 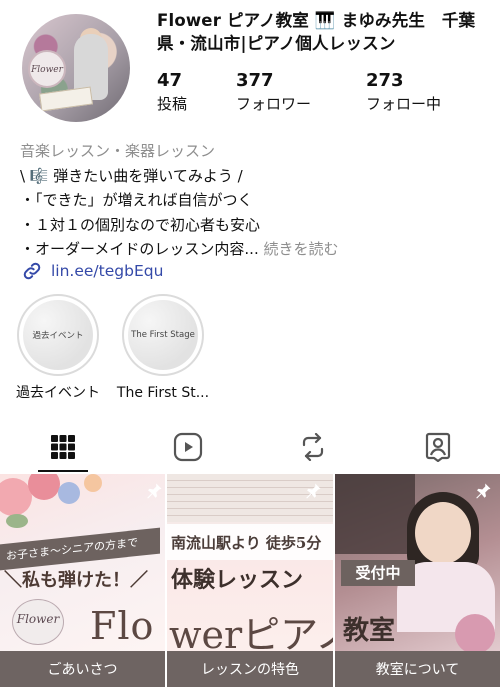 What do you see at coordinates (273, 93) in the screenshot?
I see `stat-followers: 377 フォロワー` at bounding box center [273, 93].